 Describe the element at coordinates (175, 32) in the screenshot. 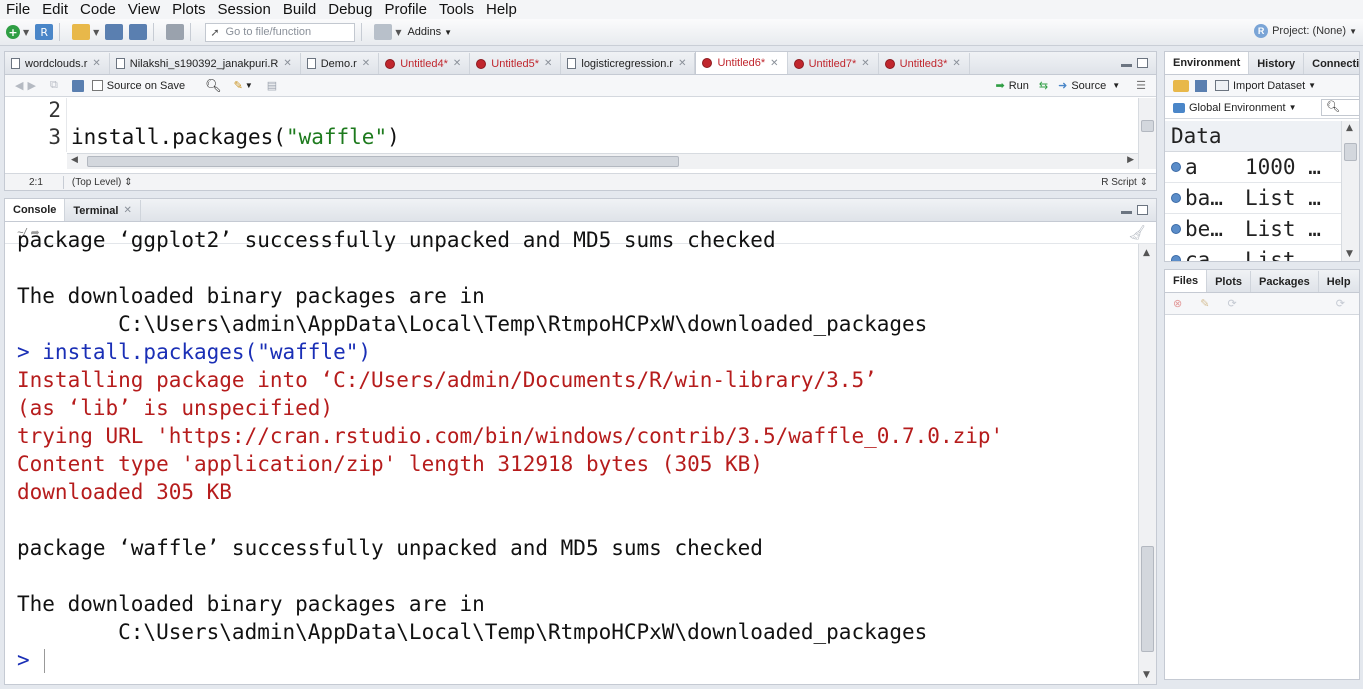

I see `print-icon` at that location.